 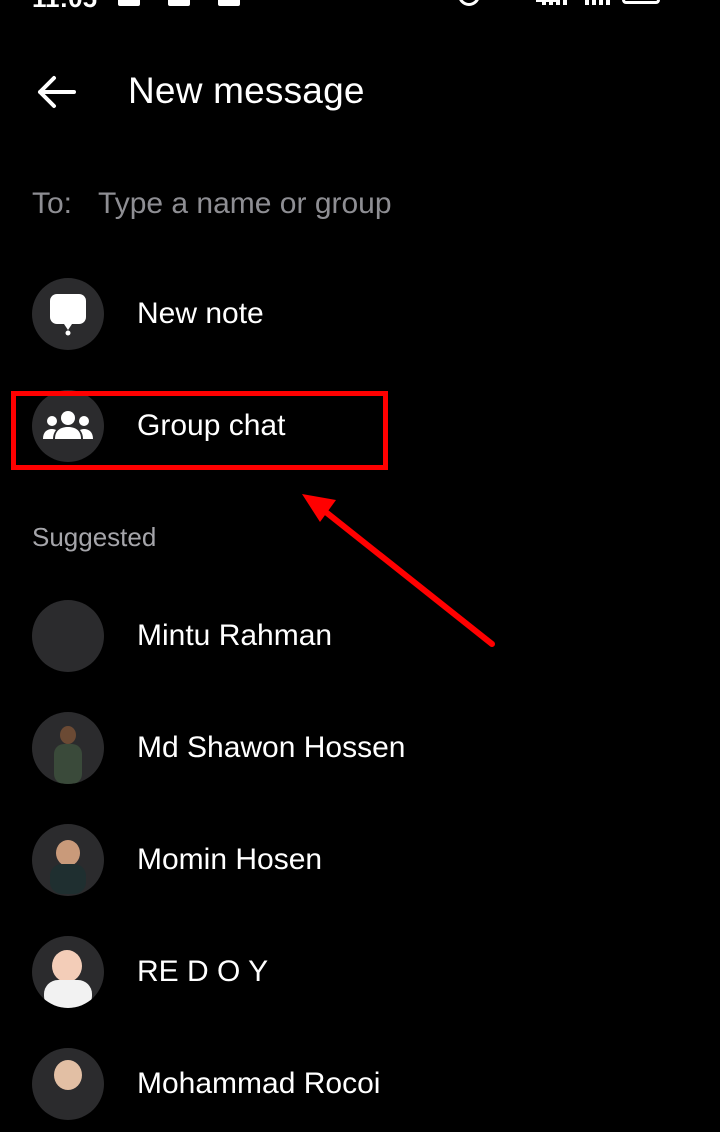 What do you see at coordinates (271, 747) in the screenshot?
I see `contact-name: Md Shawon Hossen` at bounding box center [271, 747].